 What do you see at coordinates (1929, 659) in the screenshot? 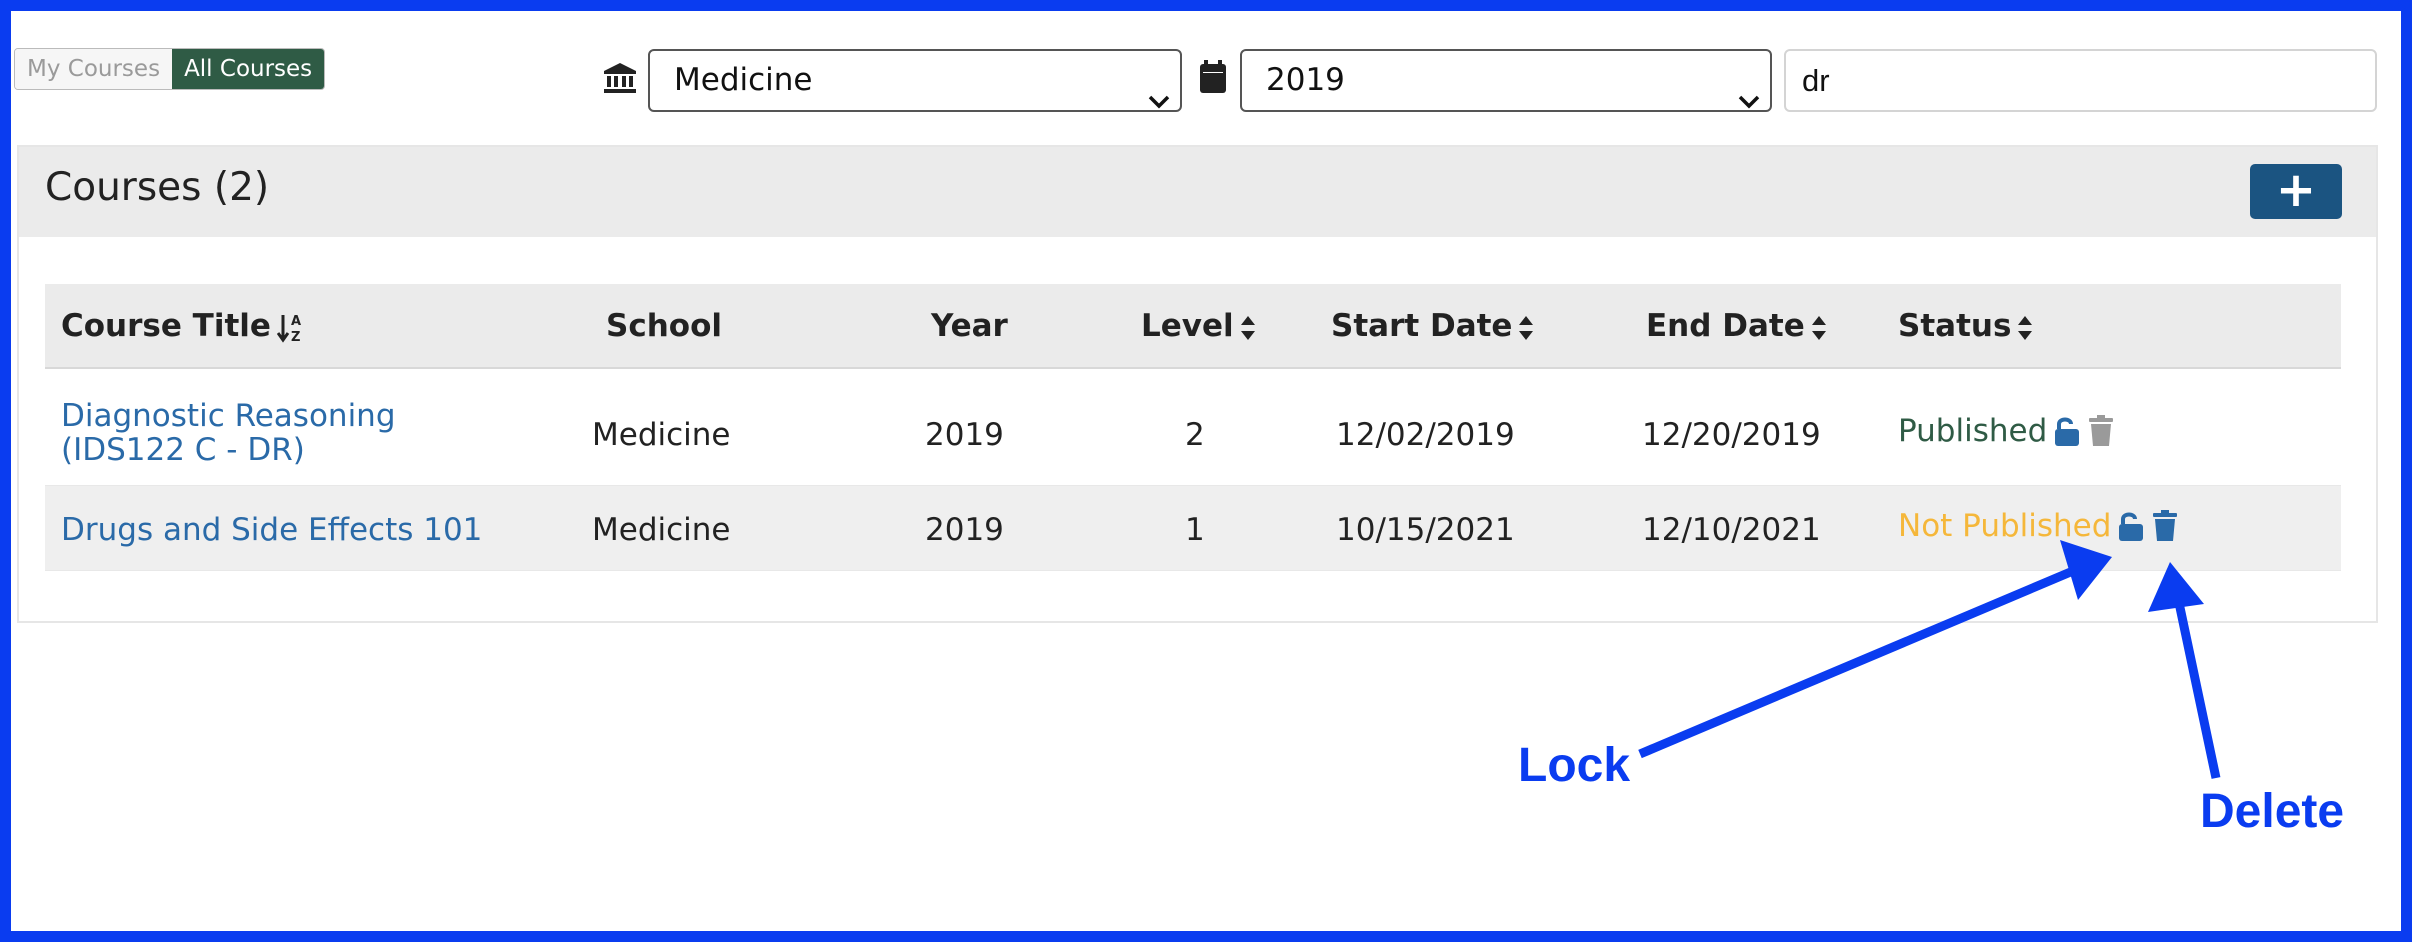
I see `annotation-arrows` at bounding box center [1929, 659].